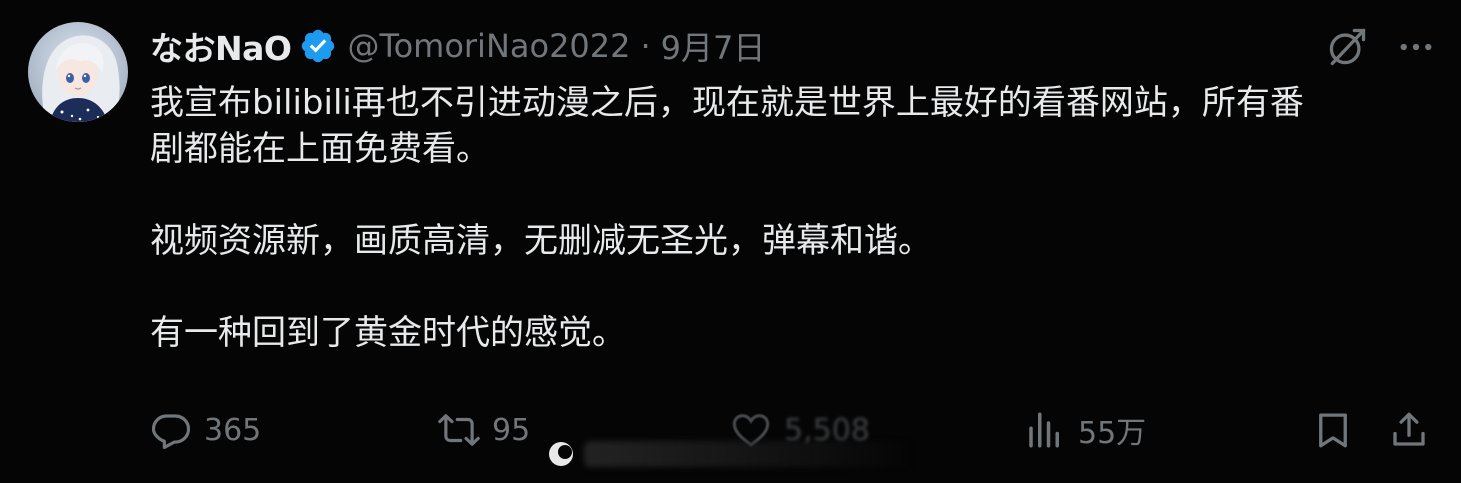 The image size is (1461, 483). Describe the element at coordinates (318, 46) in the screenshot. I see `verified-badge-icon` at that location.